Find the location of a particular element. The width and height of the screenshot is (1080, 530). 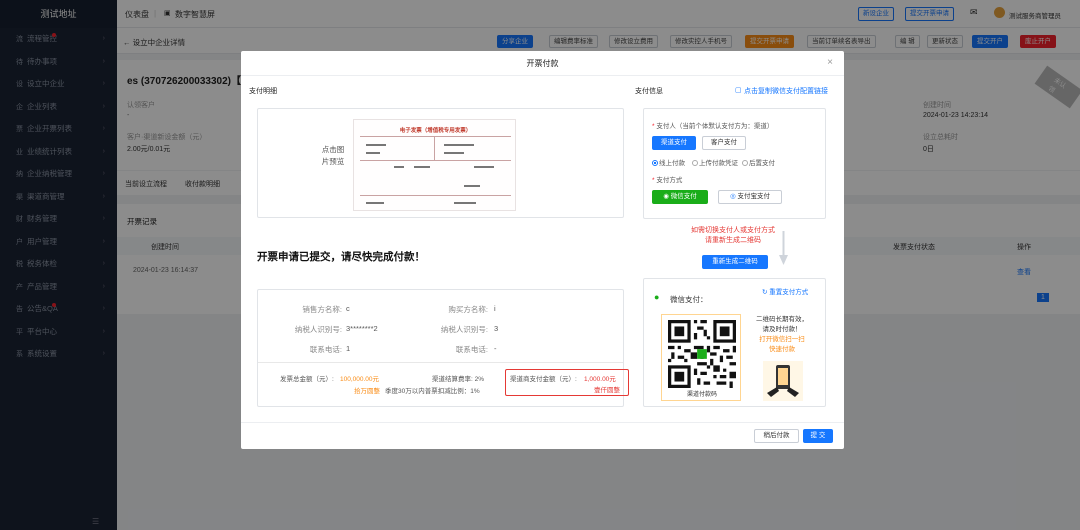

modal-title: 开票付款 is located at coordinates (542, 63).